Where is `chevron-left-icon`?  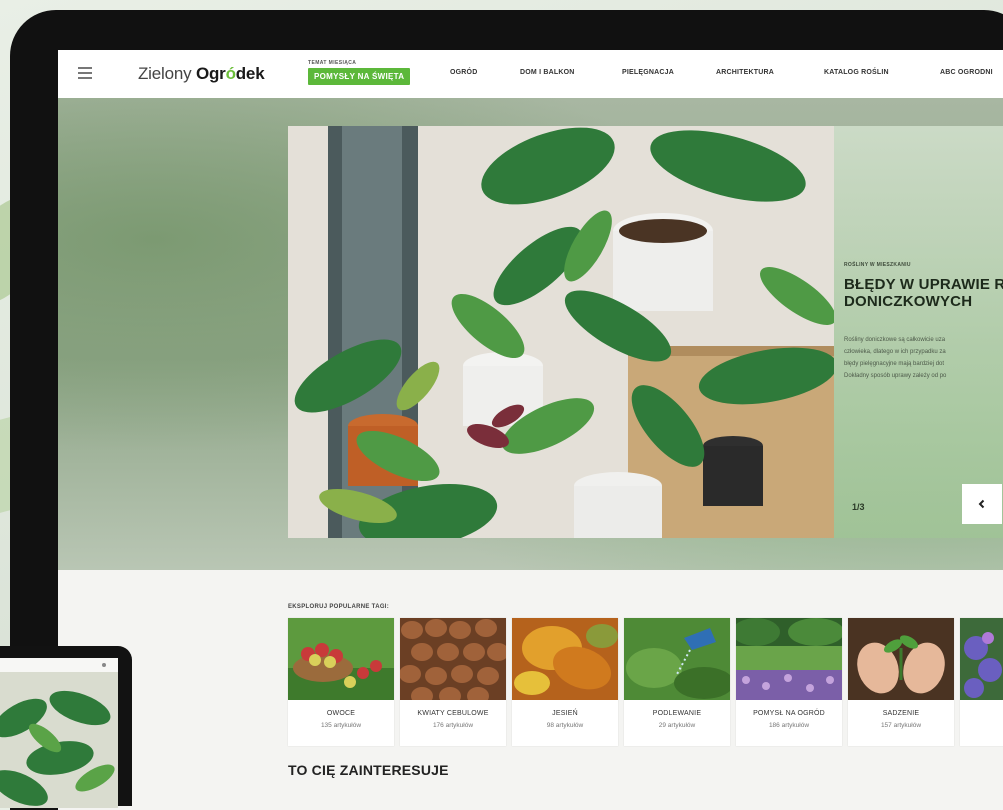
chevron-left-icon is located at coordinates (981, 504).